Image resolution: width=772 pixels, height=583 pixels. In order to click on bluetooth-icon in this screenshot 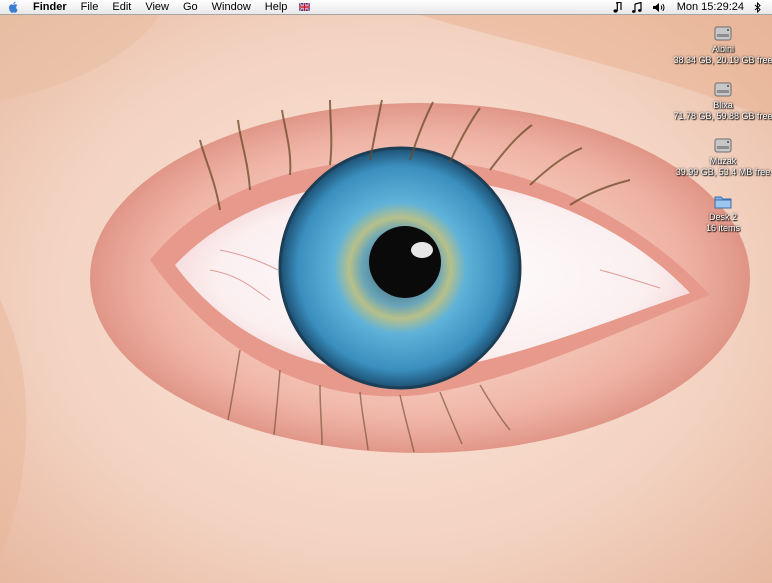, I will do `click(757, 7)`.